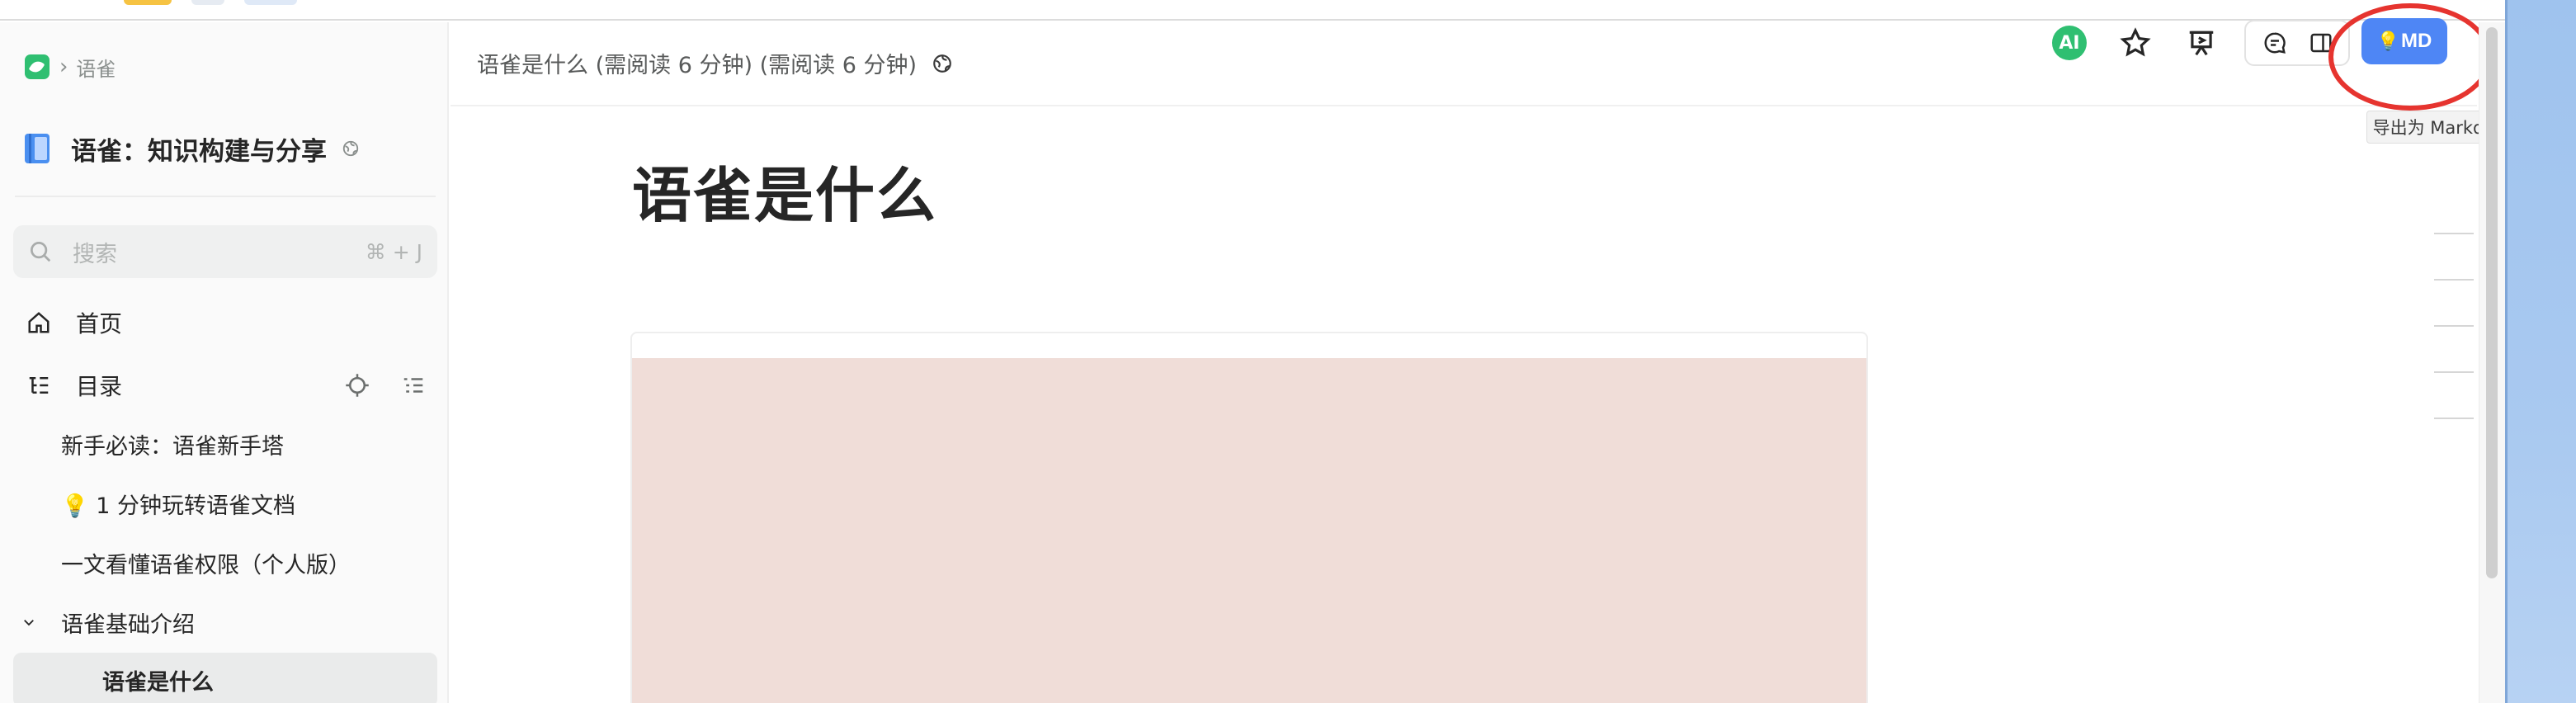  Describe the element at coordinates (128, 624) in the screenshot. I see `tree-item-label: 语雀基础介绍` at that location.